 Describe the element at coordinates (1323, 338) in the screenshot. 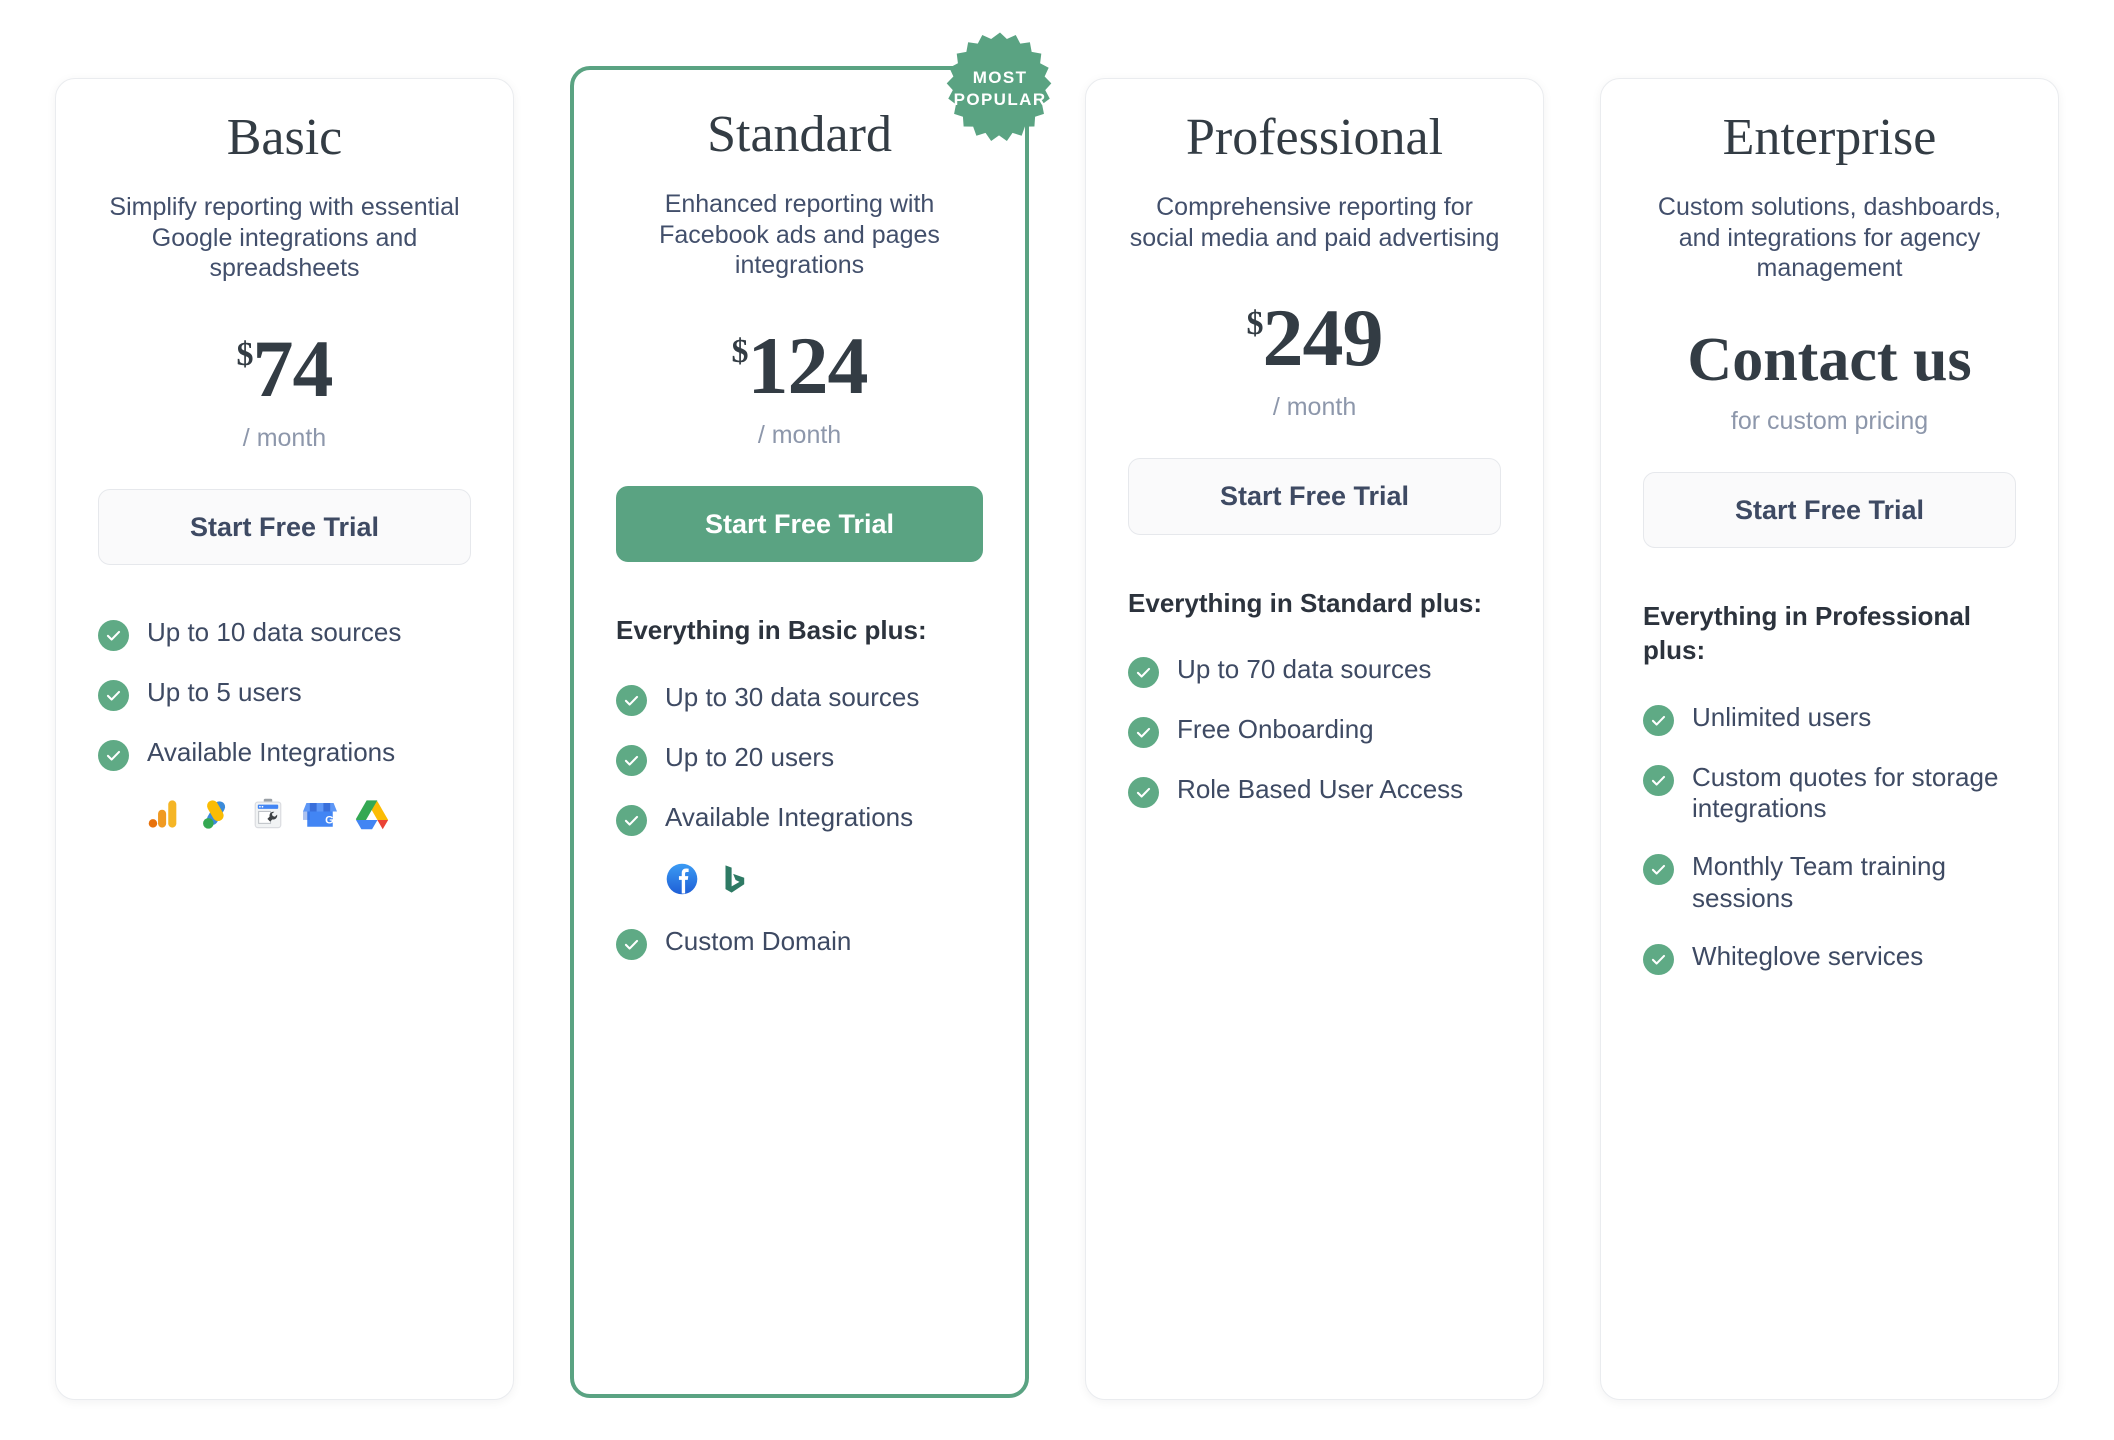

I see `price-amount: 249` at that location.